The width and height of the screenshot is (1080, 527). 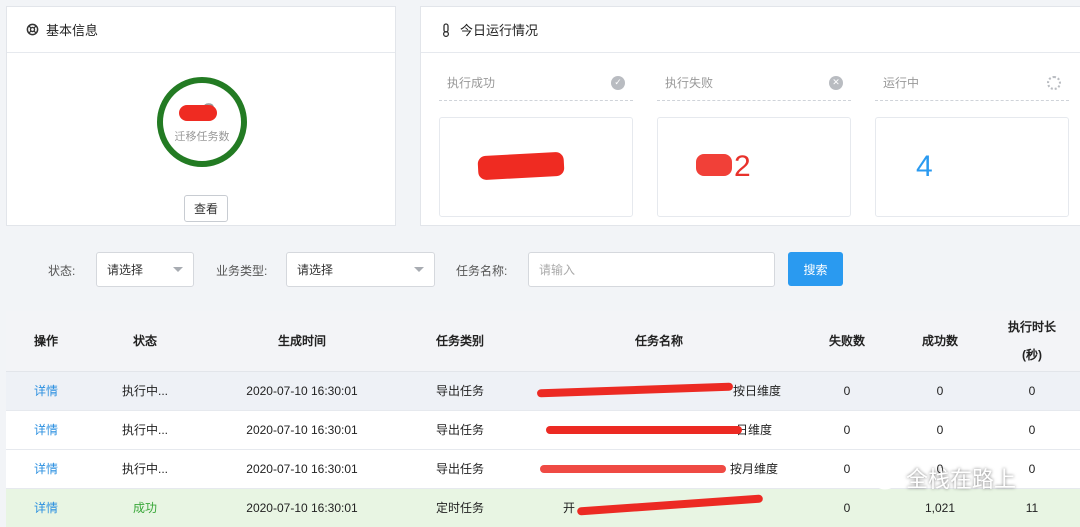 What do you see at coordinates (460, 341) in the screenshot?
I see `col-task-type: 任务类别` at bounding box center [460, 341].